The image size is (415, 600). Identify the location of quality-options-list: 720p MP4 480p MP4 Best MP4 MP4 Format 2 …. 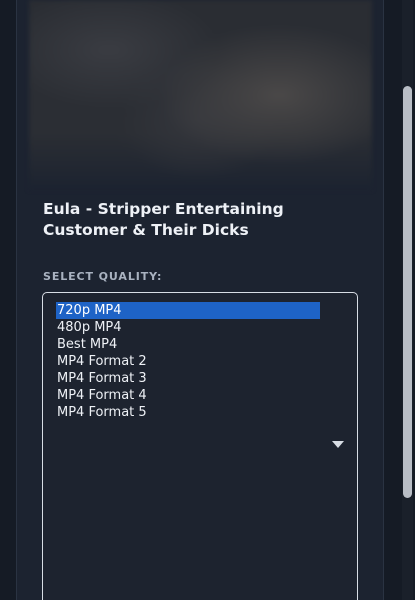
(188, 361).